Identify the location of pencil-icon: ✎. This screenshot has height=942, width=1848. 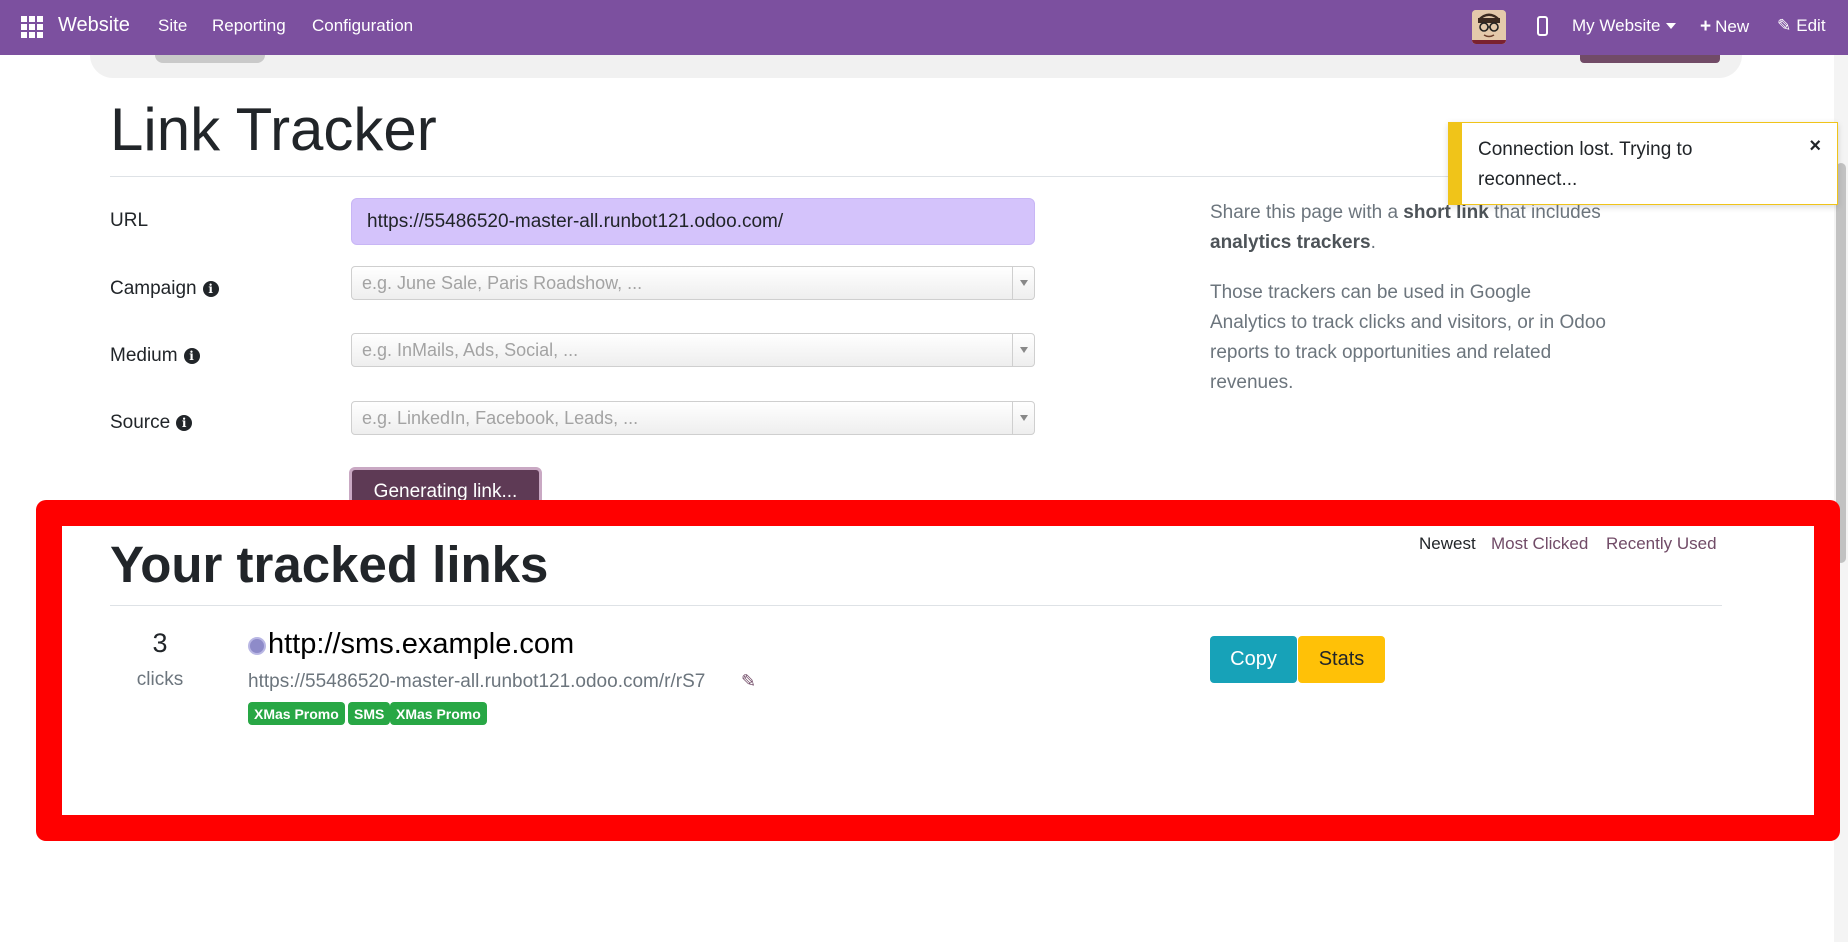
(1784, 25).